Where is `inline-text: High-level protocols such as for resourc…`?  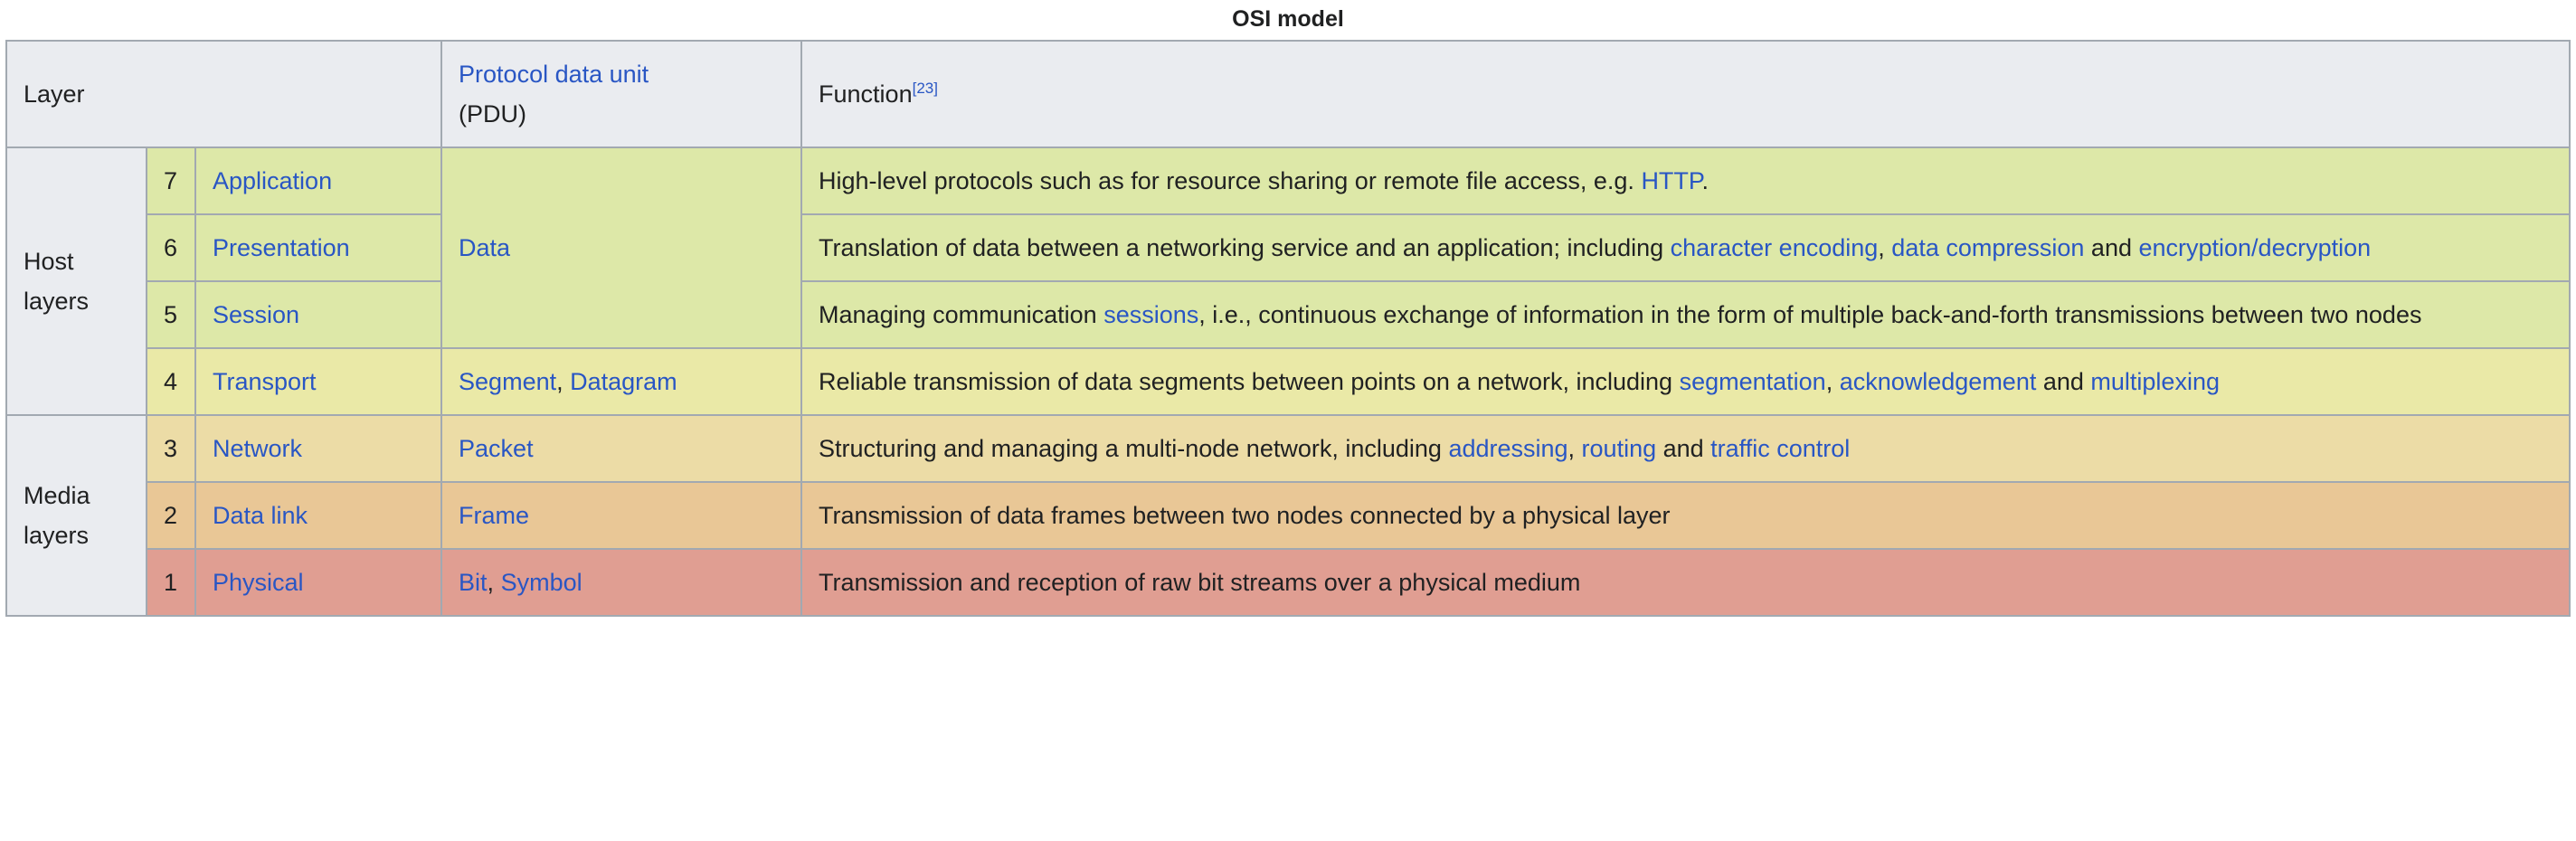
inline-text: High-level protocols such as for resourc… is located at coordinates (1230, 180).